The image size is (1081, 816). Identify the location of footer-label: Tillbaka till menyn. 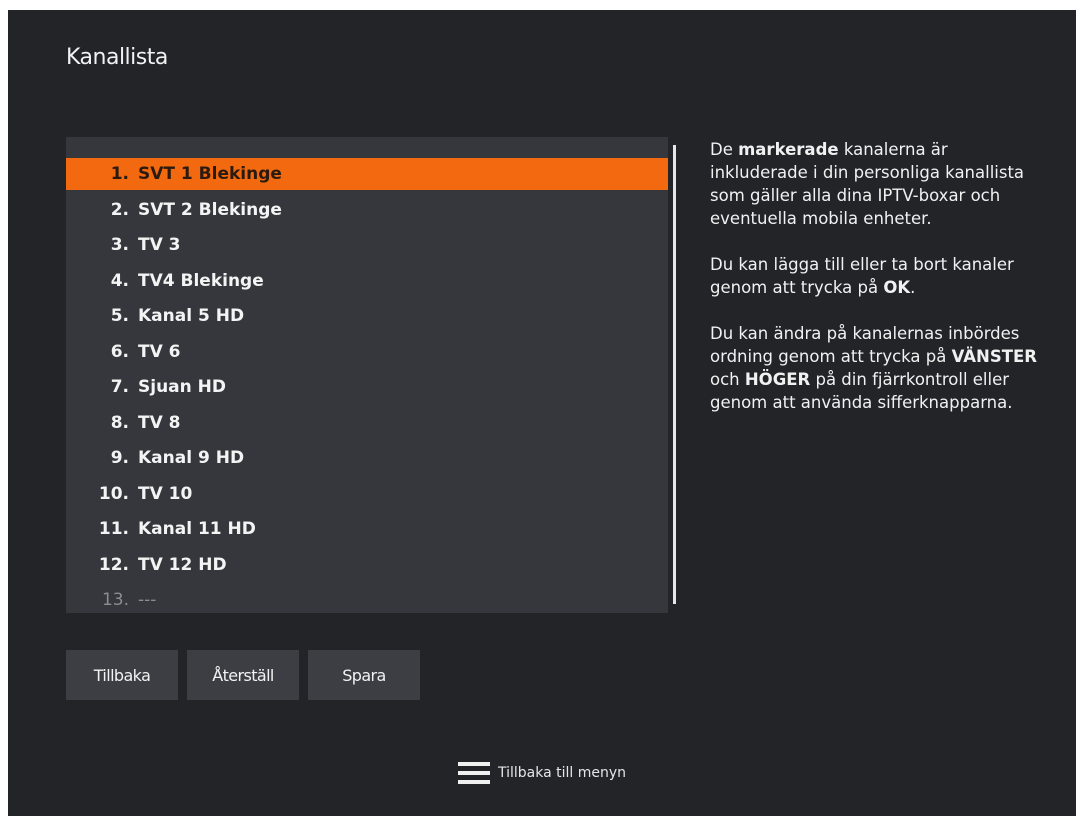
(562, 773).